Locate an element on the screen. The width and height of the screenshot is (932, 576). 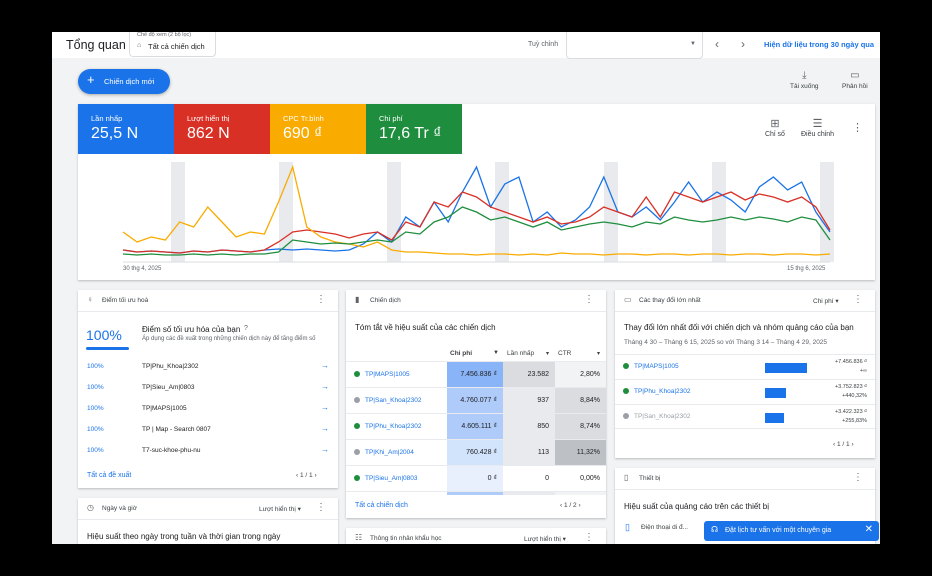
cost-cell: 4.605.111 ₫ is located at coordinates (479, 426).